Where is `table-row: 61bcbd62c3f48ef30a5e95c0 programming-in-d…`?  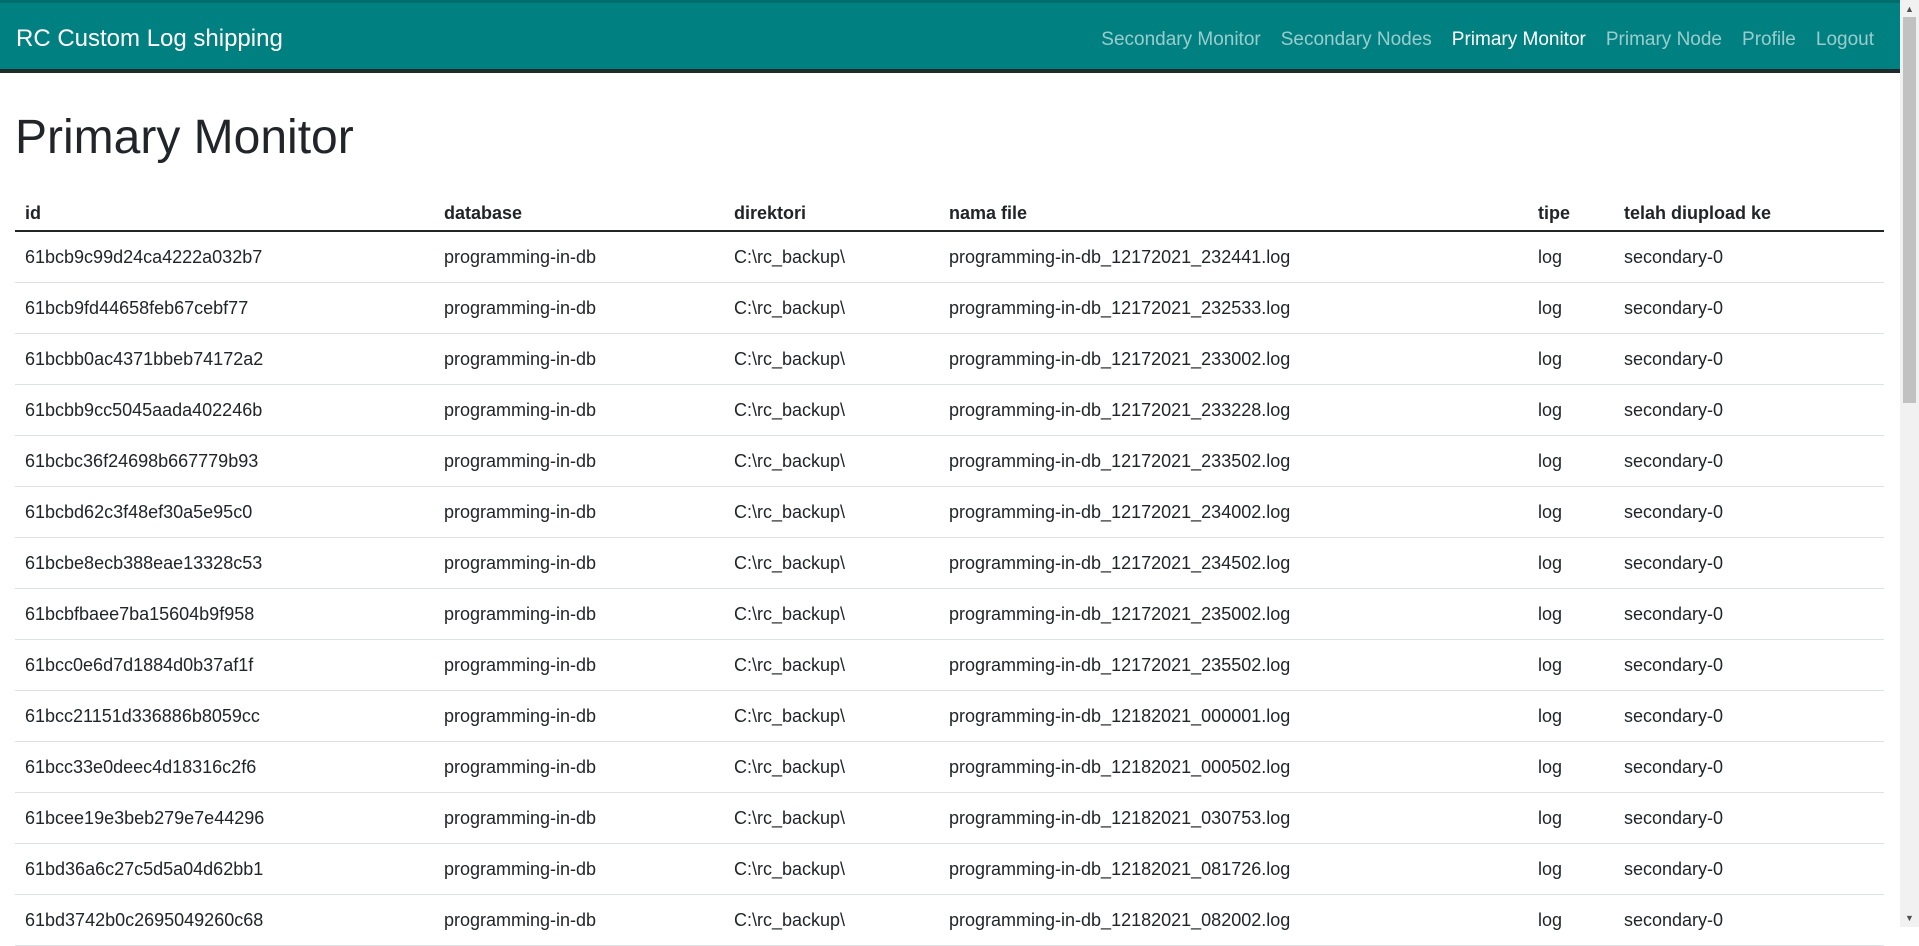
table-row: 61bcbd62c3f48ef30a5e95c0 programming-in-d… is located at coordinates (949, 512).